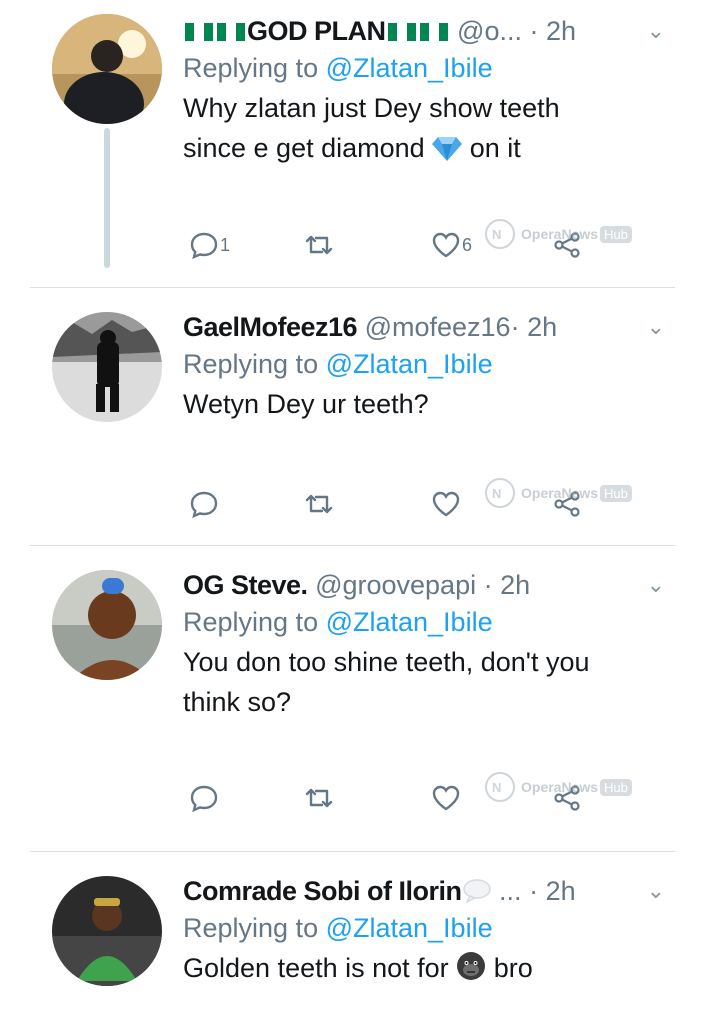 This screenshot has height=1024, width=705. What do you see at coordinates (270, 327) in the screenshot?
I see `display-name: GaelMofeez16` at bounding box center [270, 327].